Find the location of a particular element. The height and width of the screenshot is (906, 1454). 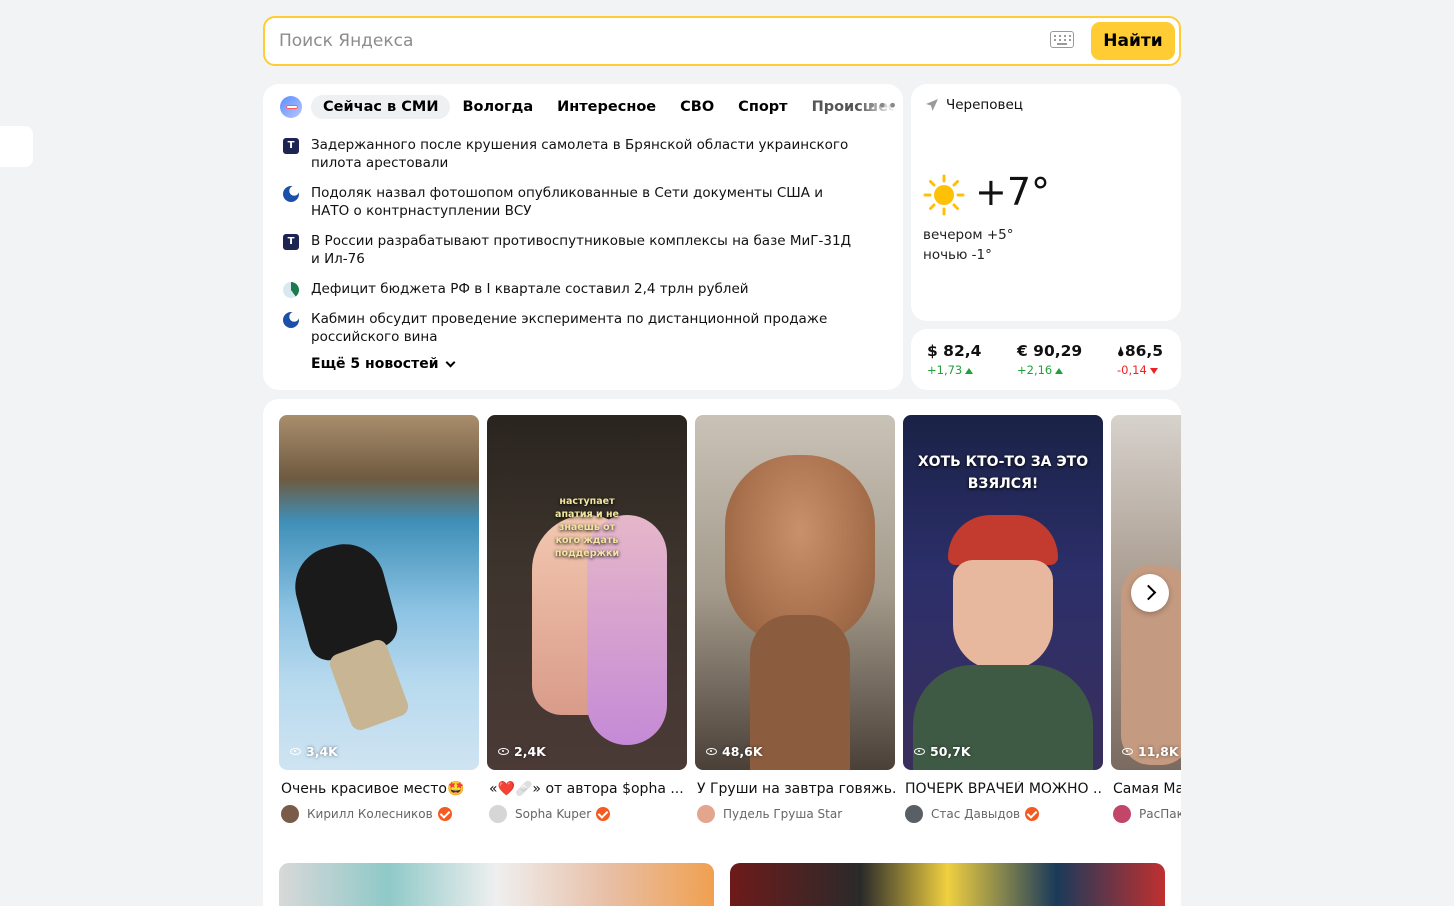

weather-widget: Череповец +7° вечером +5° ночью -1° is located at coordinates (1046, 202).